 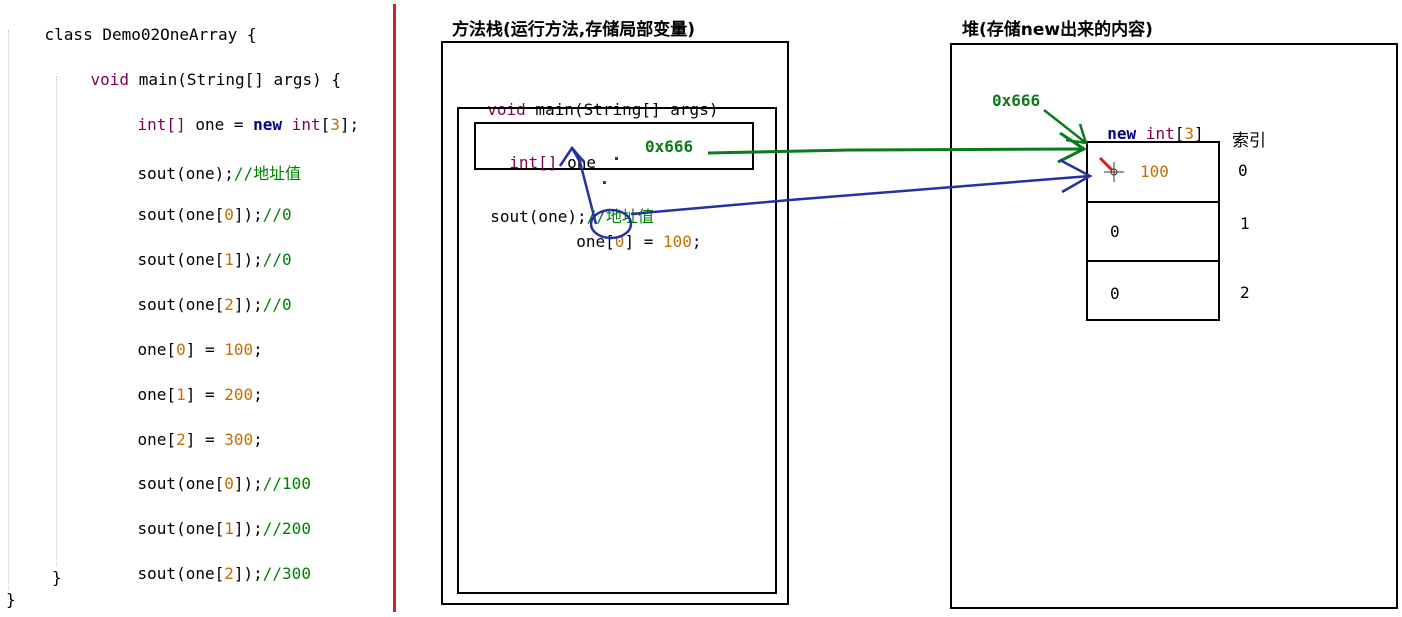 I want to click on annotation-layer, so click(x=841, y=174).